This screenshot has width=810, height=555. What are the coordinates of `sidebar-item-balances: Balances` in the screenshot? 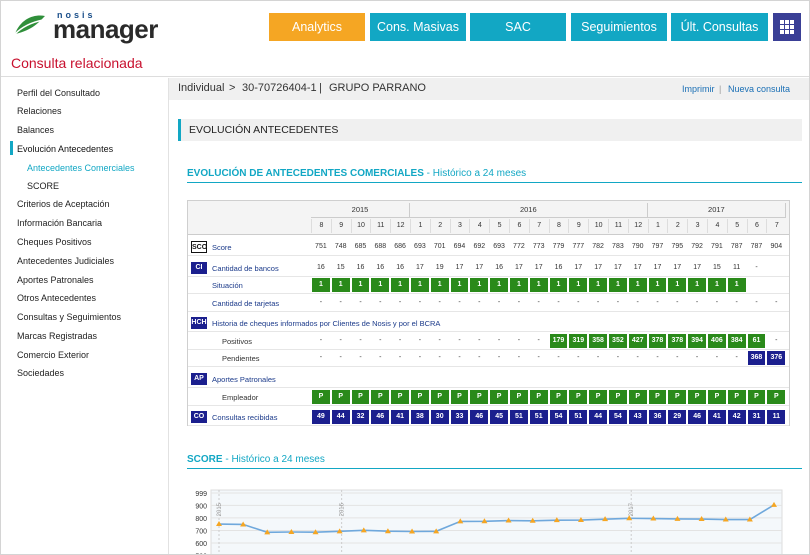 It's located at (35, 130).